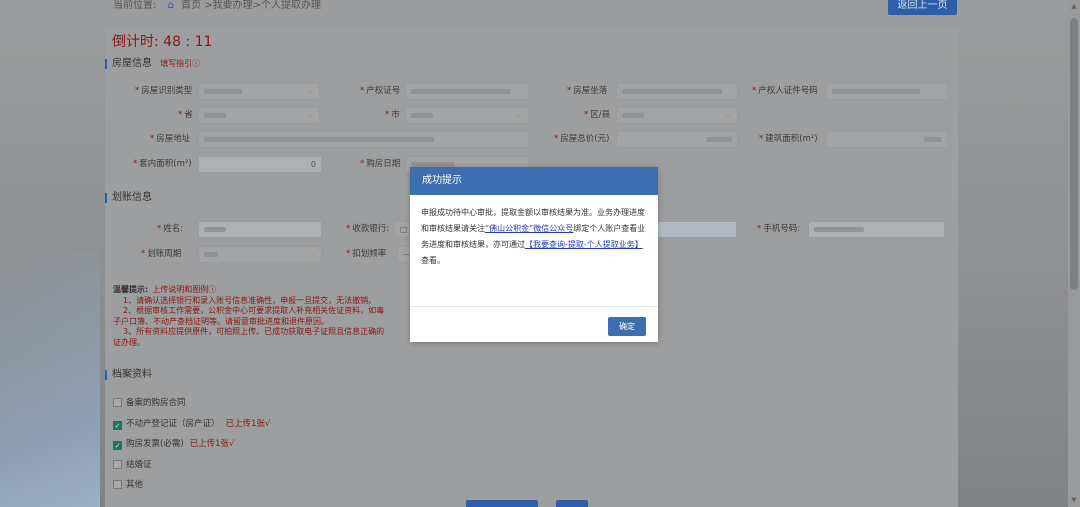 This screenshot has width=1080, height=507. What do you see at coordinates (887, 91) in the screenshot?
I see `owner-id-input` at bounding box center [887, 91].